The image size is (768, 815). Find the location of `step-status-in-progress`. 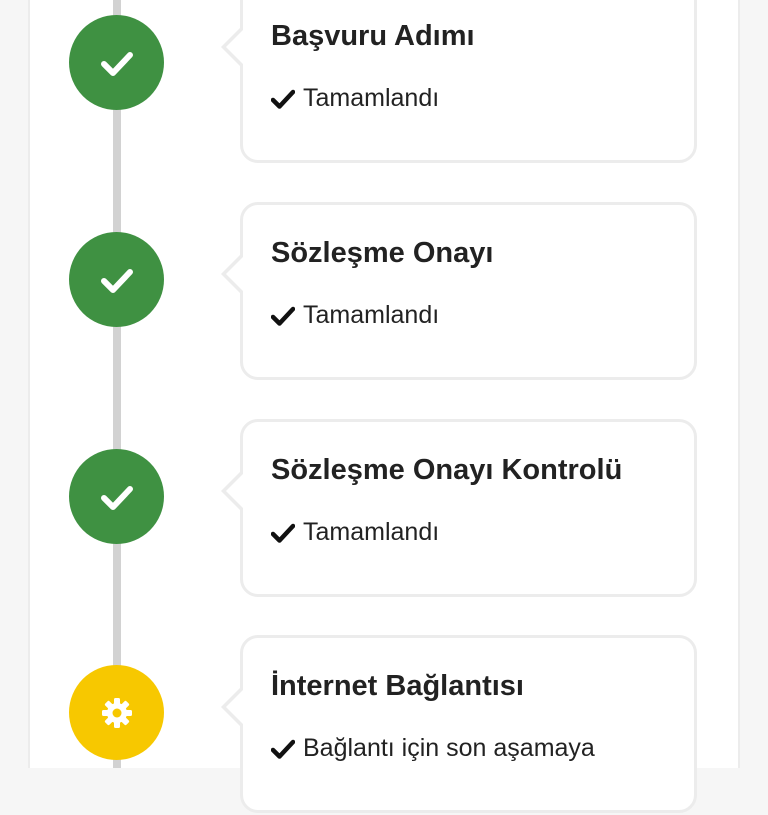

step-status-in-progress is located at coordinates (116, 712).